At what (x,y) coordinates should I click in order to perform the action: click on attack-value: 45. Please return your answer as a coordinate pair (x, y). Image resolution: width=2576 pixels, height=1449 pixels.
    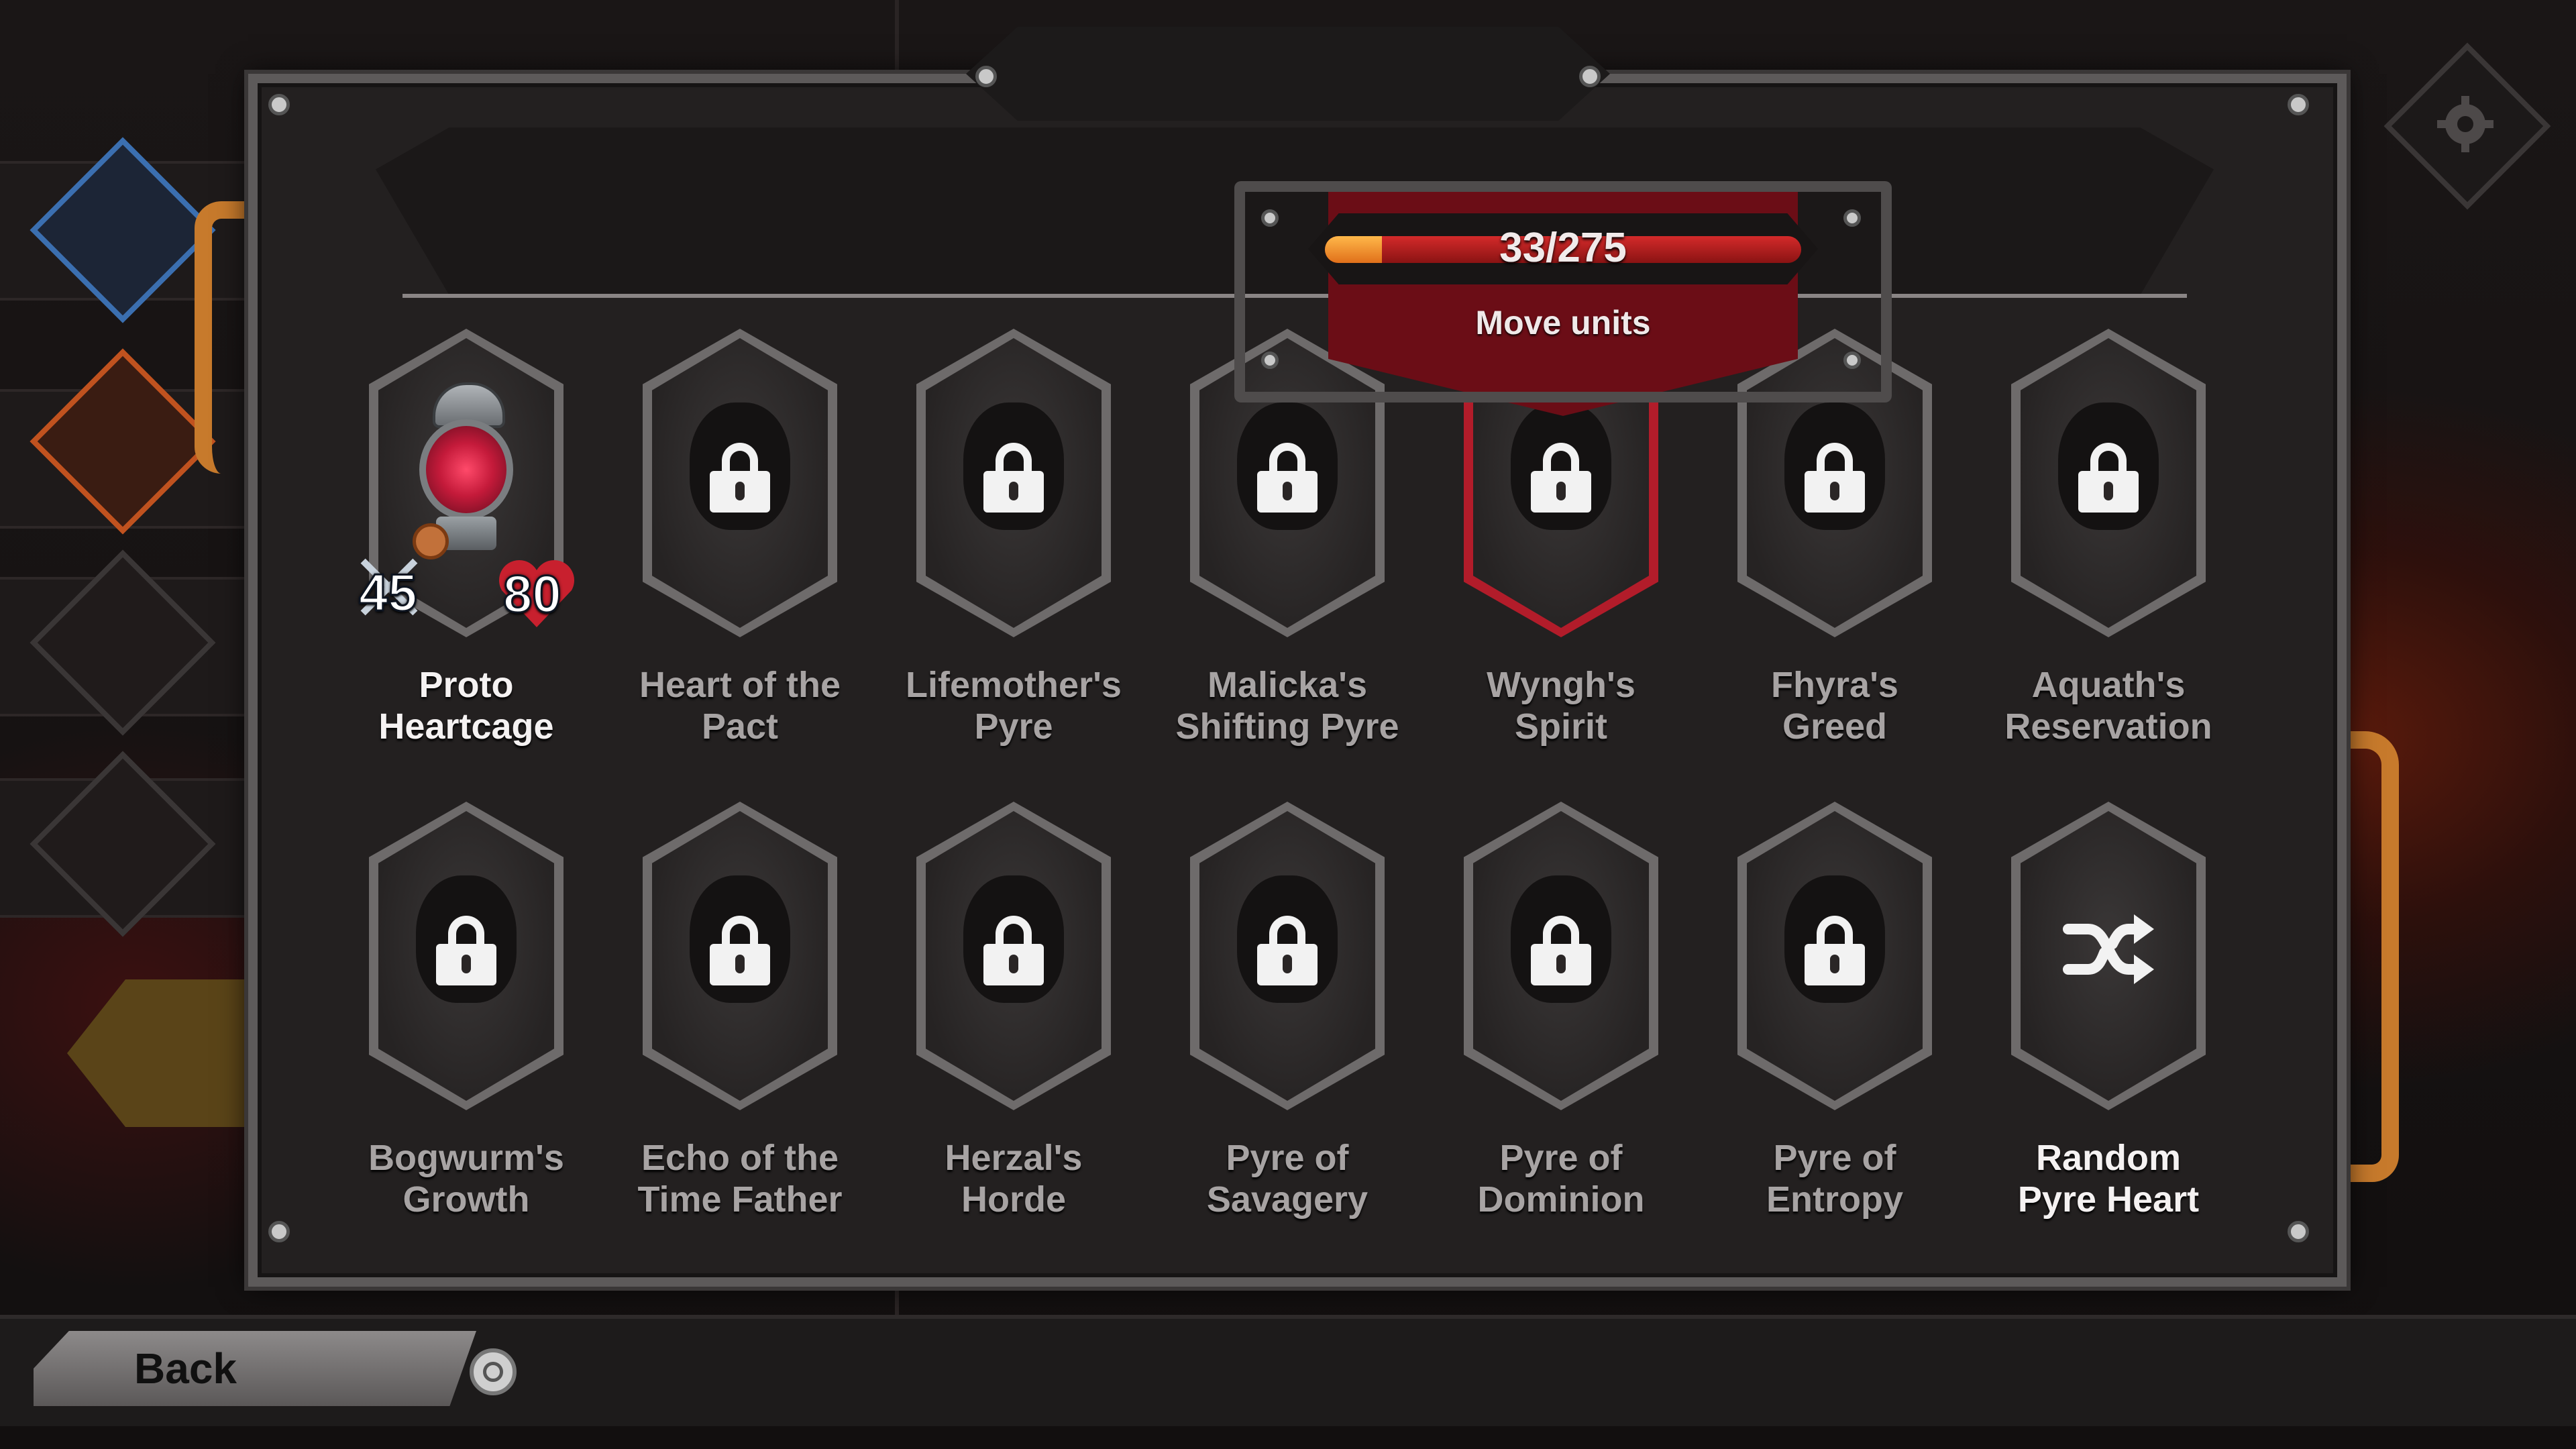
    Looking at the image, I should click on (388, 592).